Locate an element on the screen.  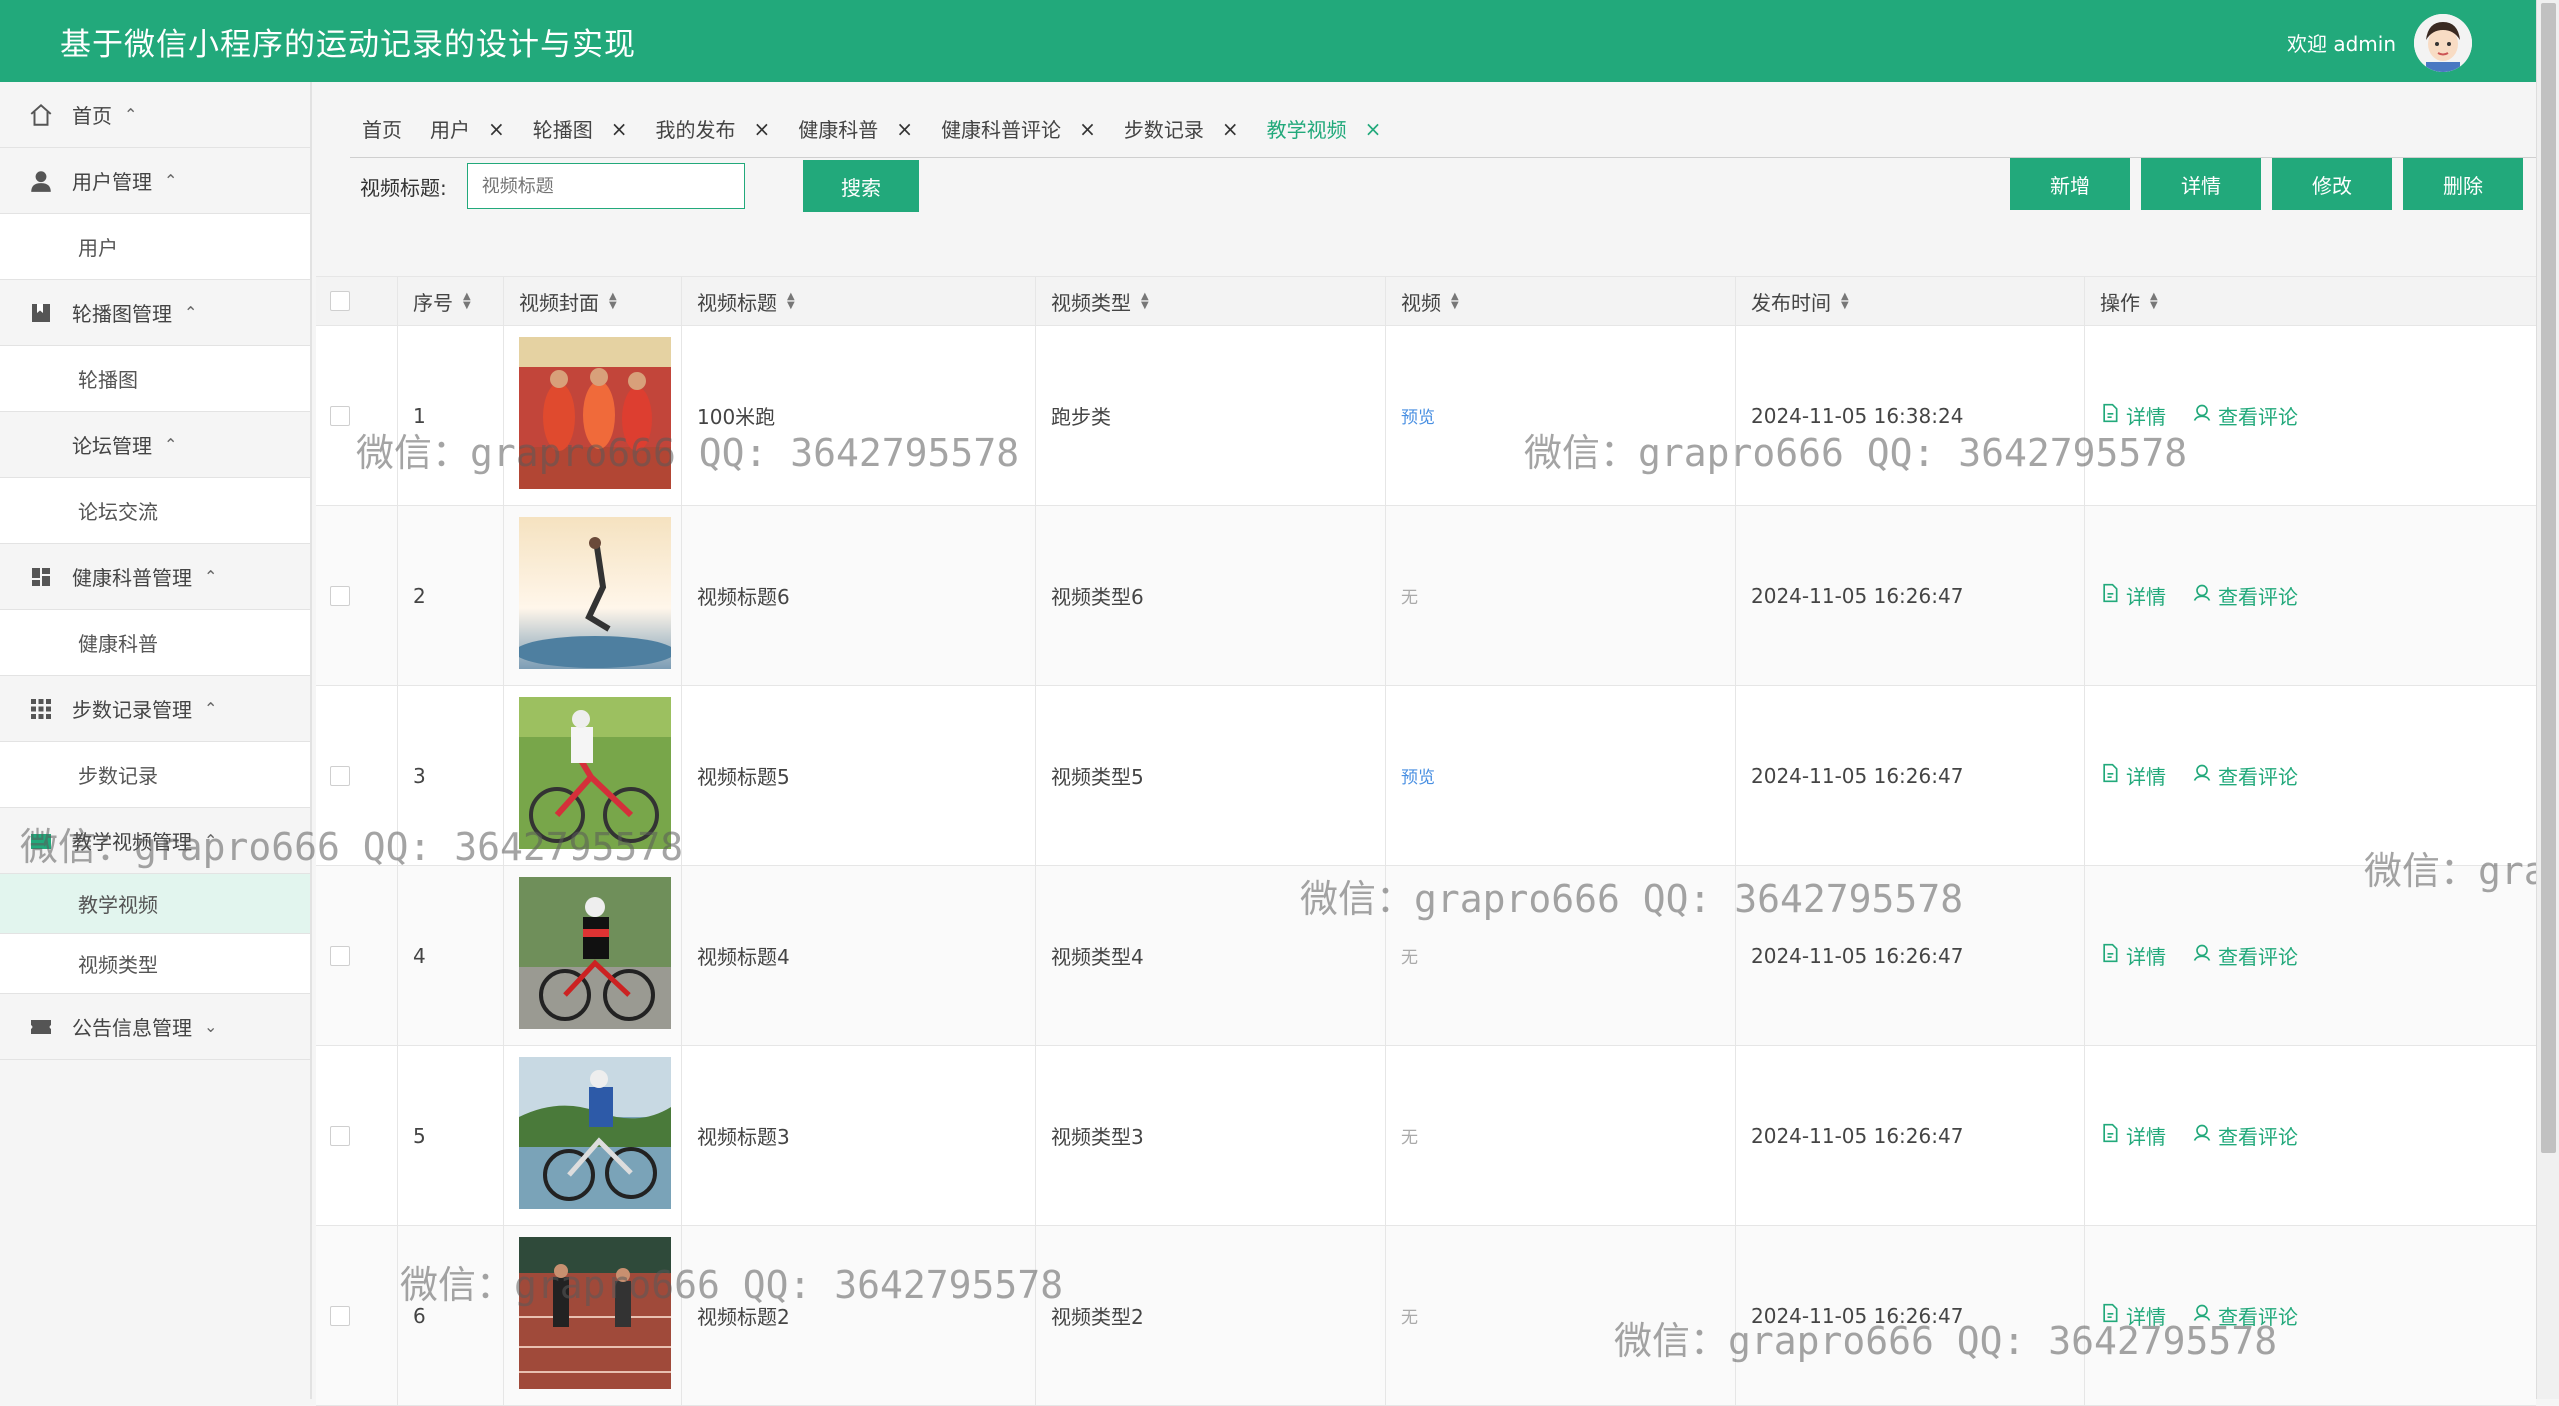
table-row: 5 视频标题3 视频类型3 无 2024-11-05 16:26:47 详情 查看评论 is located at coordinates (1426, 1136).